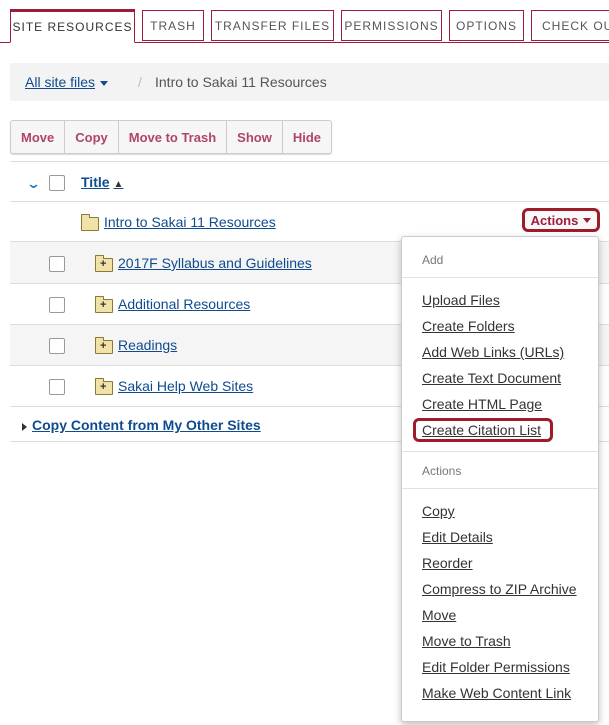 The width and height of the screenshot is (609, 725). What do you see at coordinates (67, 82) in the screenshot?
I see `breadcrumb-all-site-files: All site files` at bounding box center [67, 82].